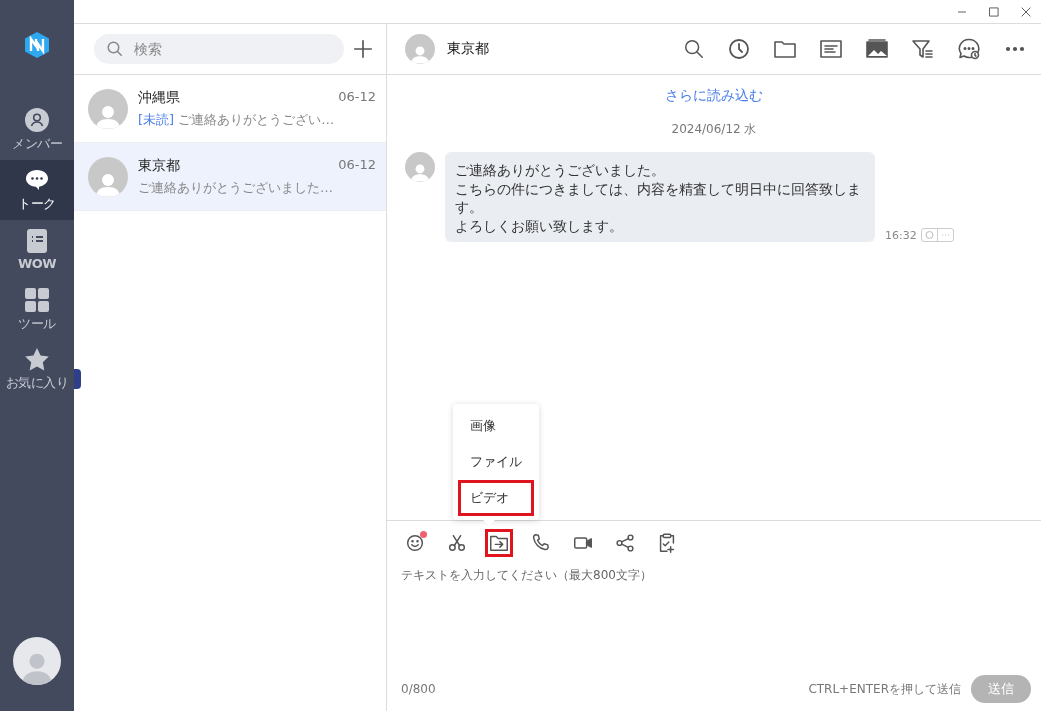 The image size is (1041, 711). I want to click on document-icon, so click(831, 49).